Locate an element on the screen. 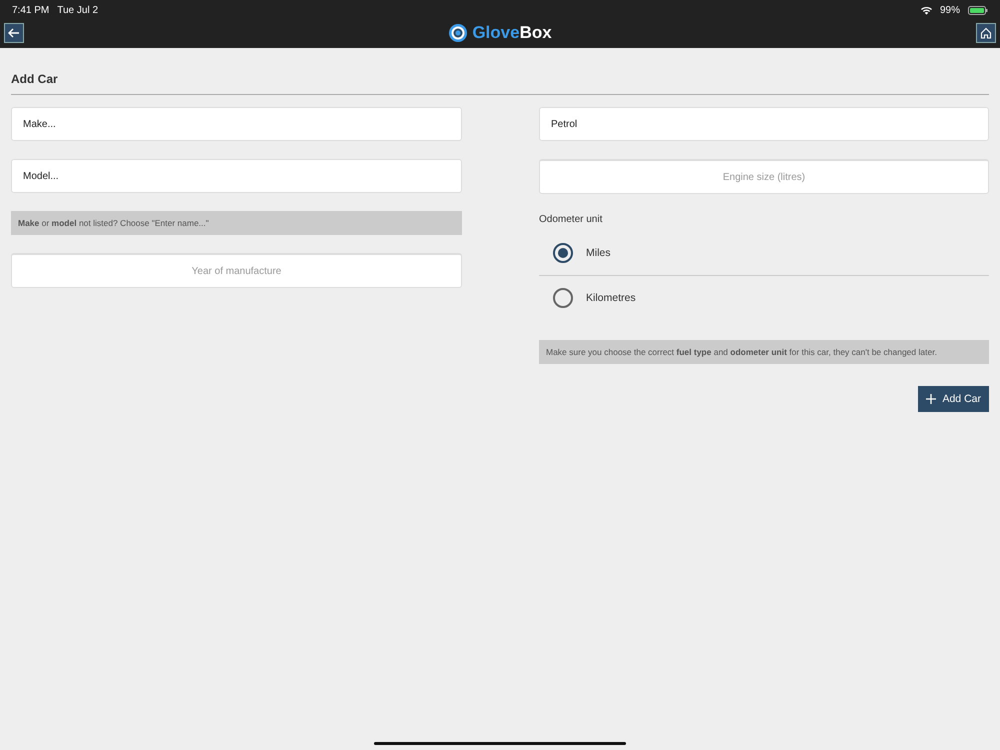 Image resolution: width=1000 pixels, height=750 pixels. input-field: Engine size (litres) is located at coordinates (764, 176).